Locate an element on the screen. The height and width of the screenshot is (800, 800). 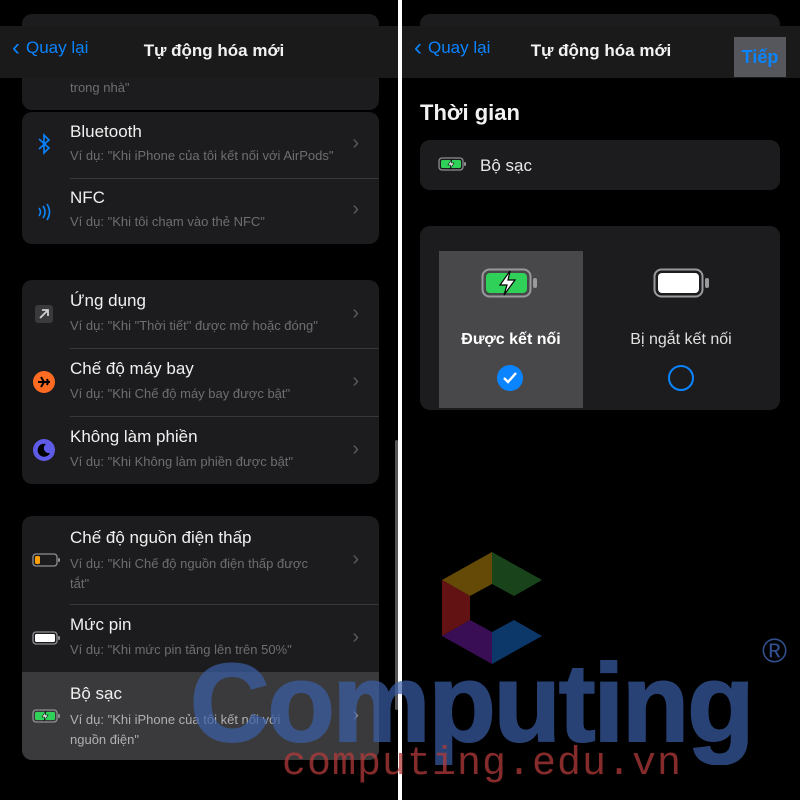
item-title: Không làm phiền is located at coordinates (134, 436).